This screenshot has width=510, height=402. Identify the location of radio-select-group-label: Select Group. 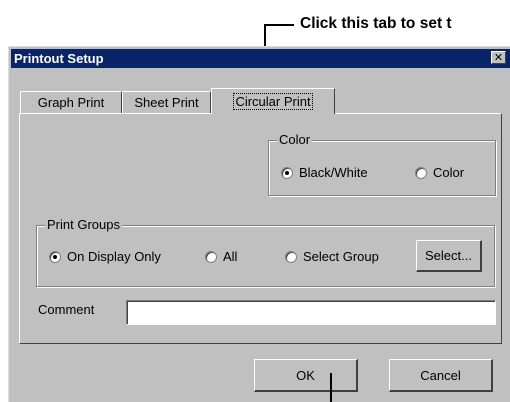
(341, 256).